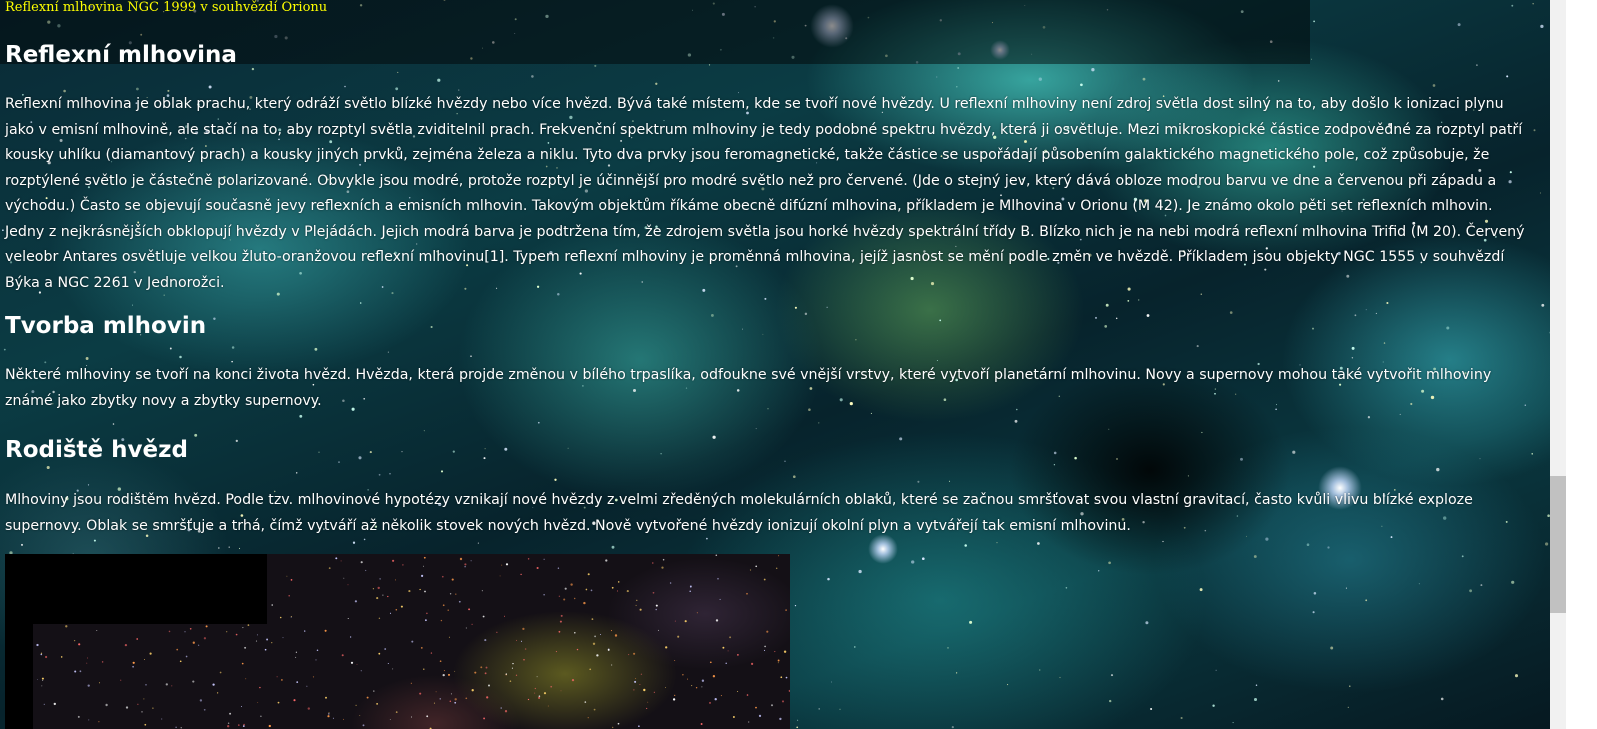 Image resolution: width=1597 pixels, height=729 pixels. I want to click on scrollbar-track, so click(1558, 364).